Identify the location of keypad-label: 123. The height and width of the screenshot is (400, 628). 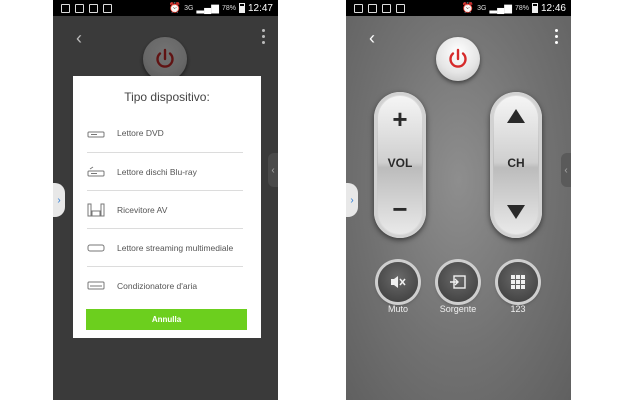
(518, 309).